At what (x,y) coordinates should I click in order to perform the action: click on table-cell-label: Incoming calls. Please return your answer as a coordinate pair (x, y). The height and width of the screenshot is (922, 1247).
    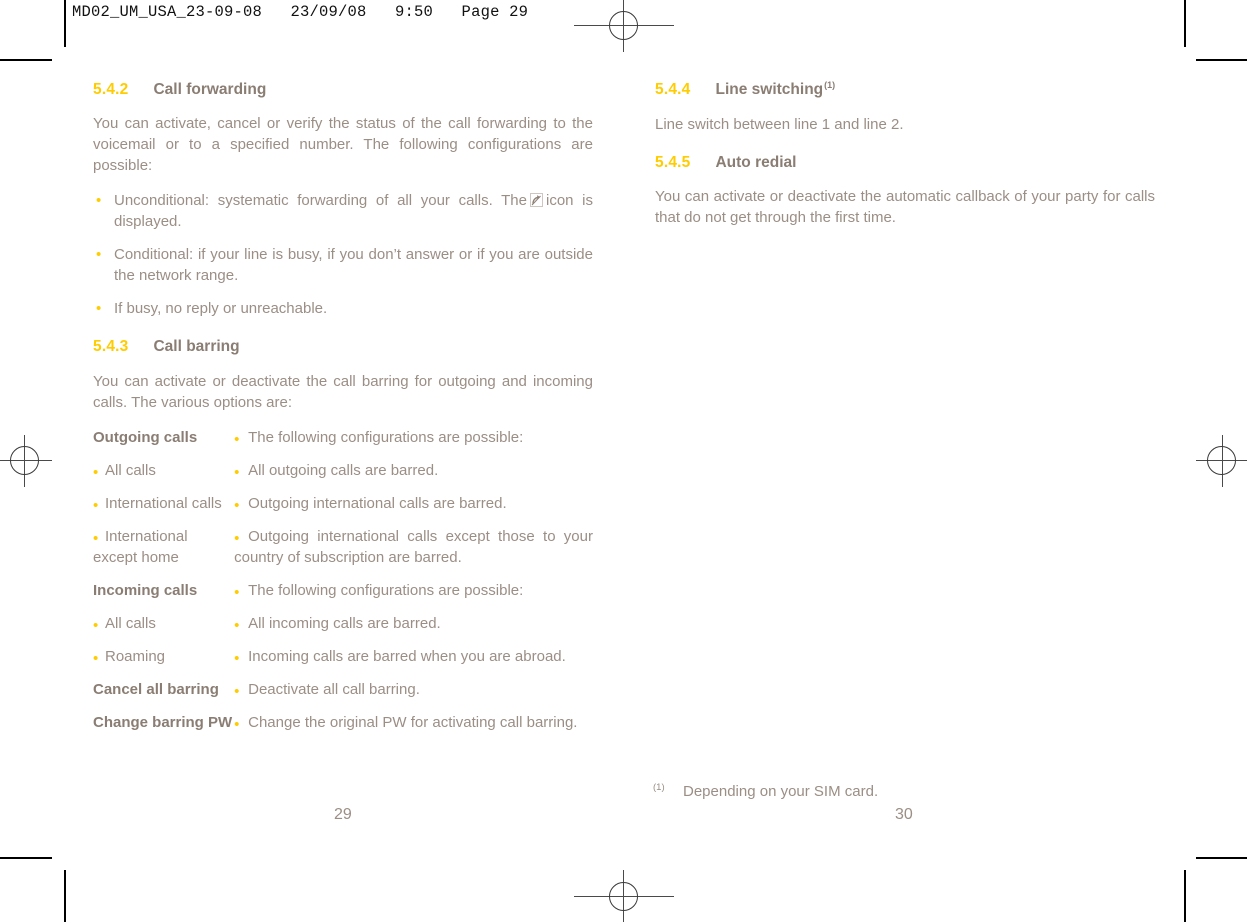
    Looking at the image, I should click on (163, 596).